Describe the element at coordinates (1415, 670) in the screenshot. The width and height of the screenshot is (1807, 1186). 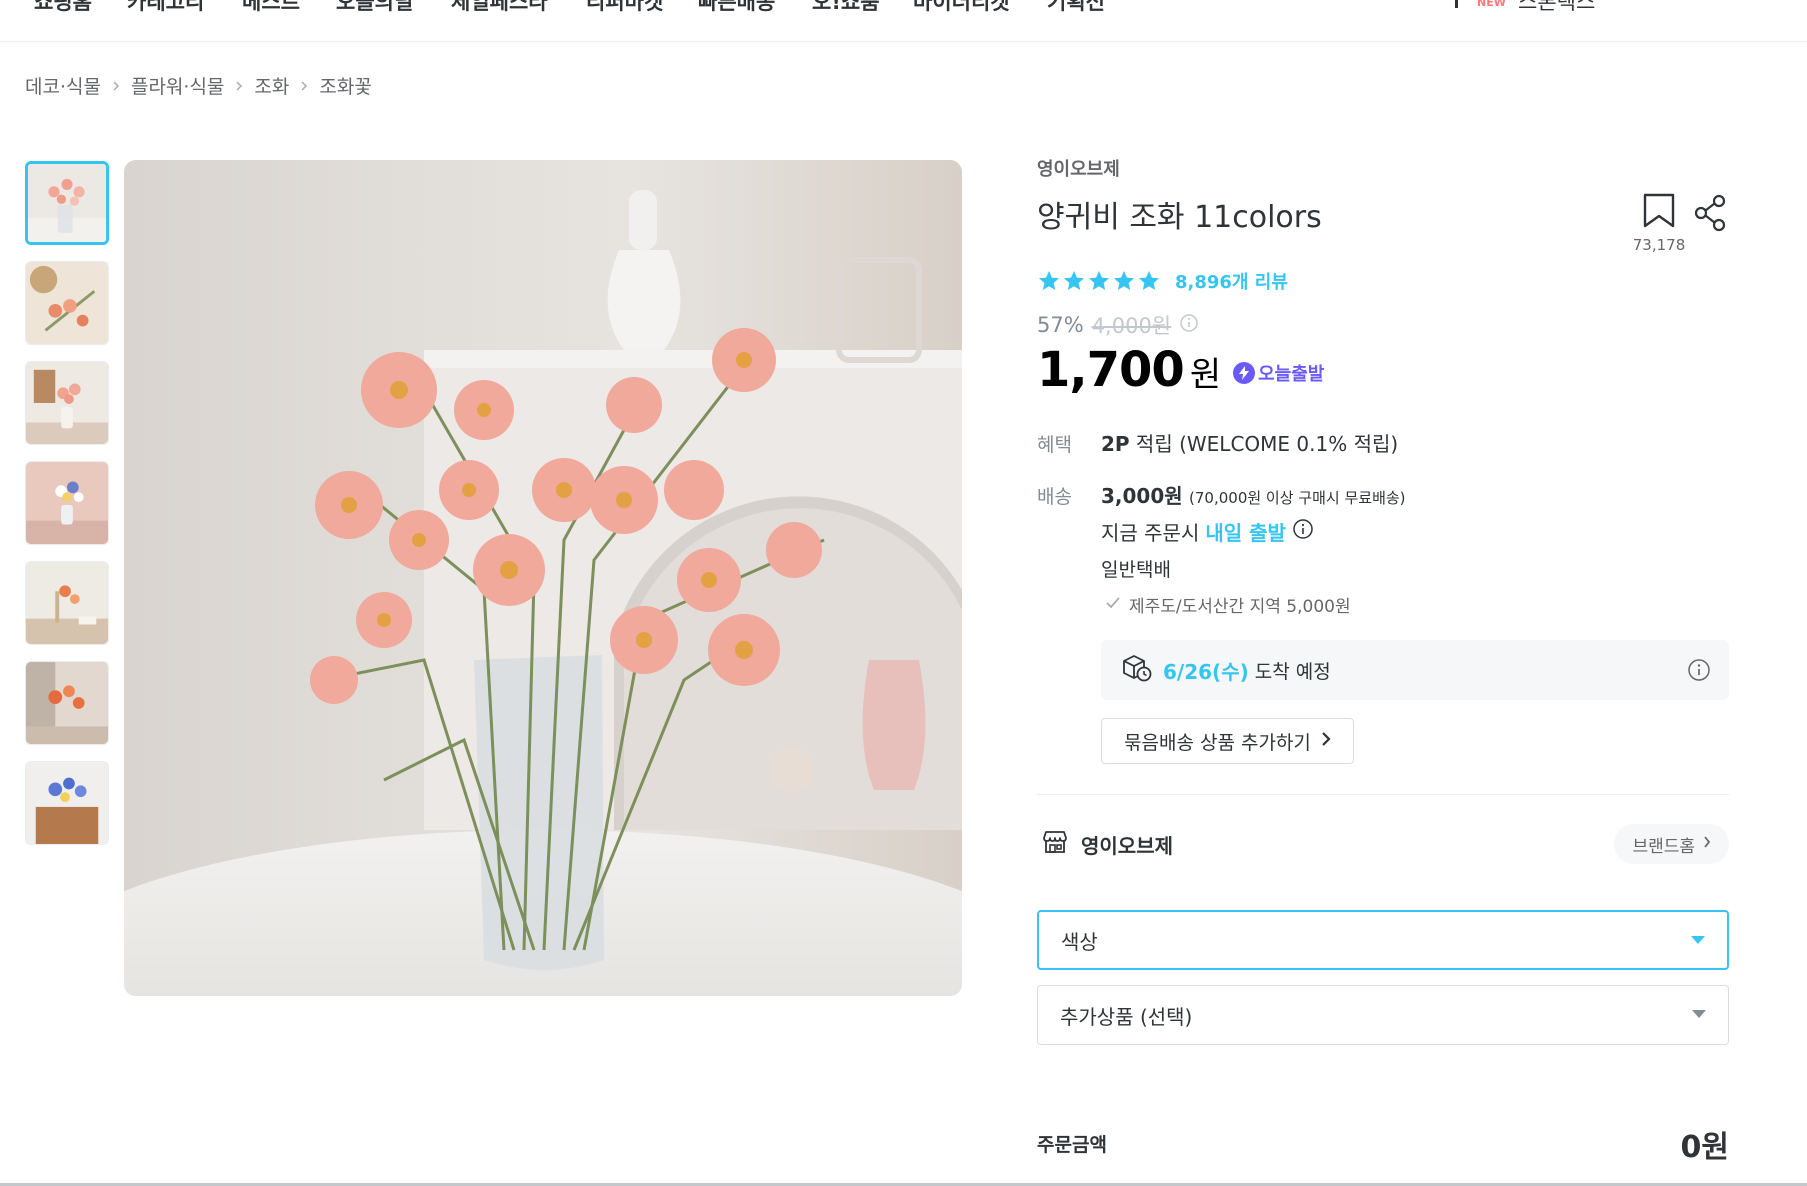
I see `arrival-estimate: 6/26(수) 도착 예정` at that location.